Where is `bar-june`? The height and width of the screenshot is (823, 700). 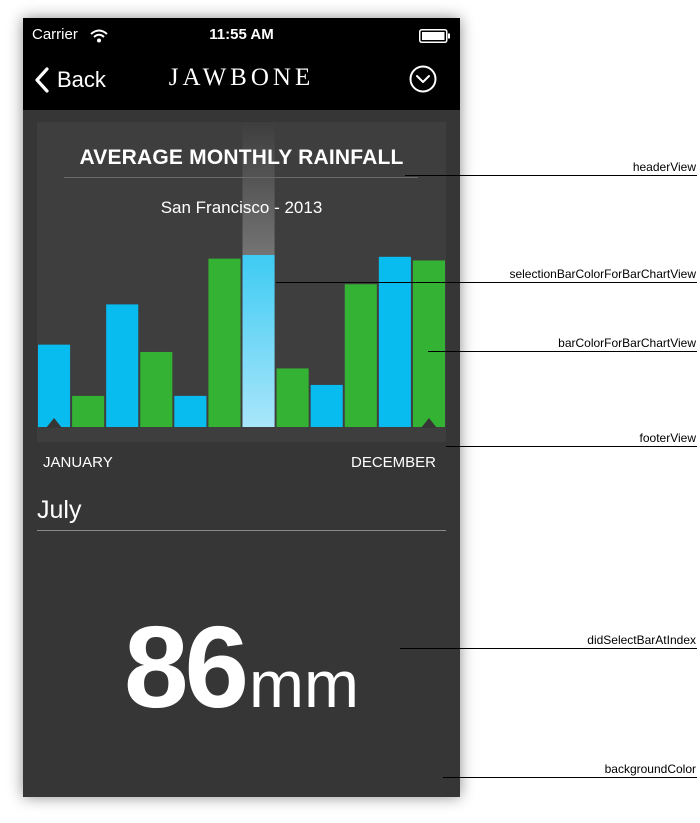
bar-june is located at coordinates (224, 342).